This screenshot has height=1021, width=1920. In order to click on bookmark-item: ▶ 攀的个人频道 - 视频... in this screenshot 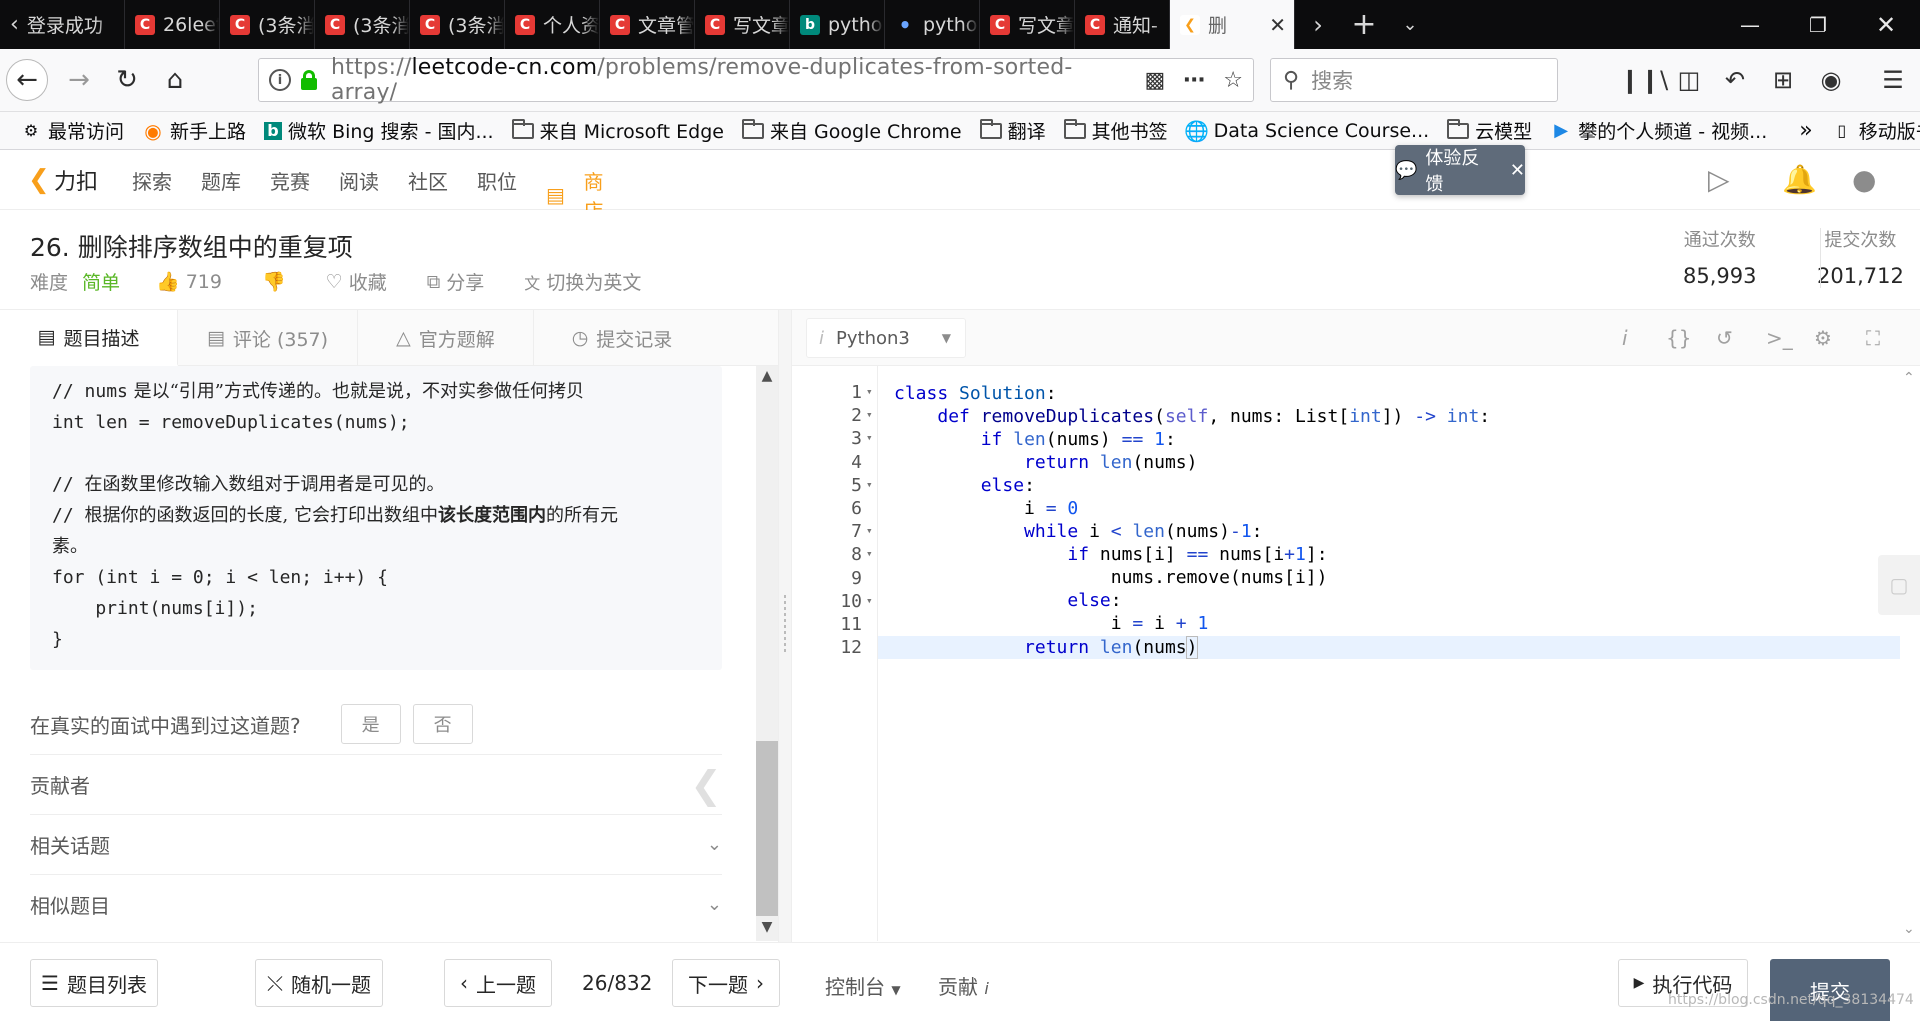, I will do `click(1658, 130)`.